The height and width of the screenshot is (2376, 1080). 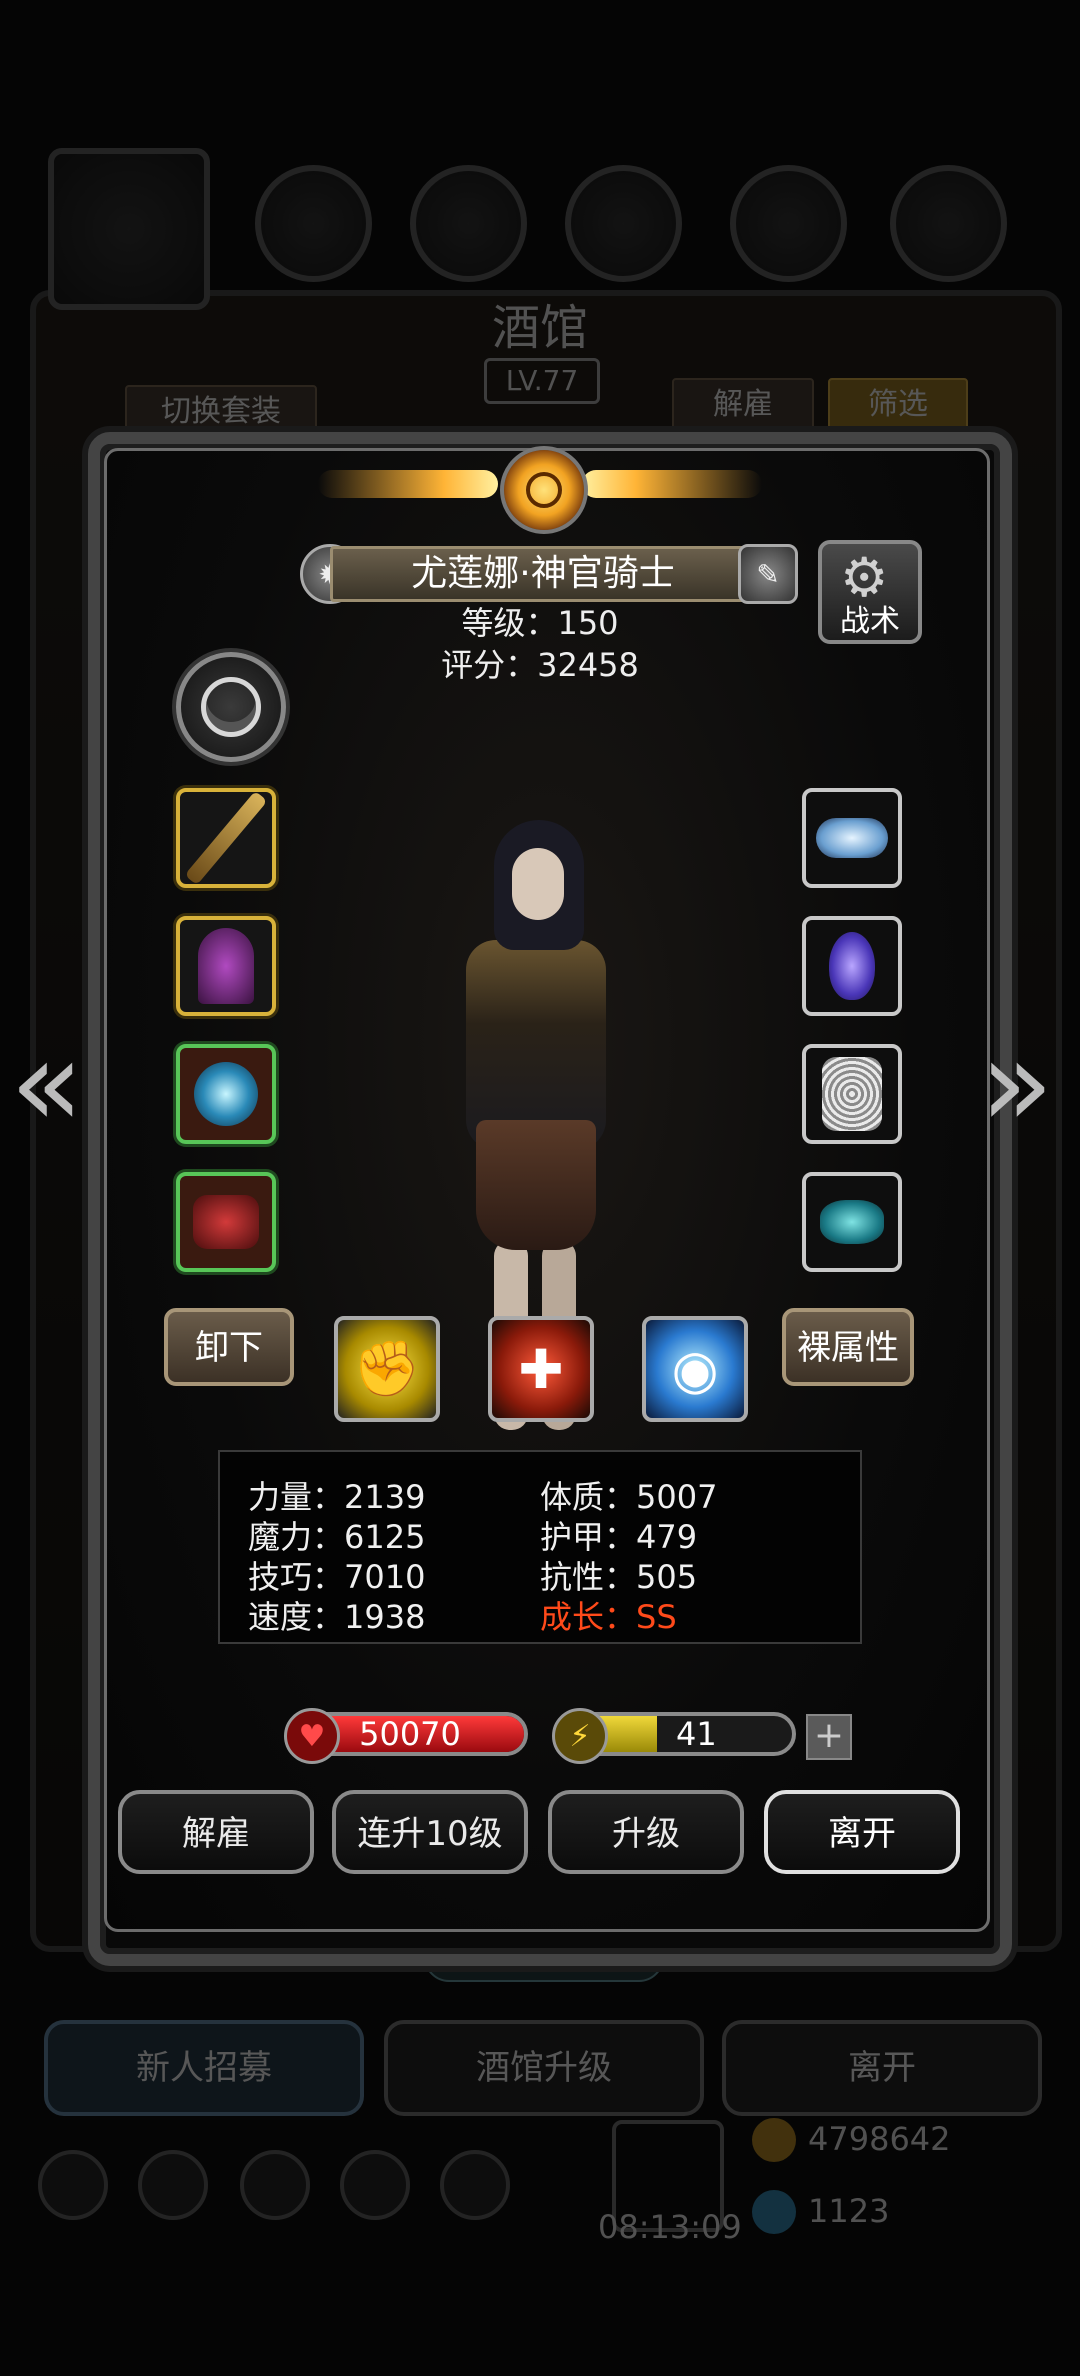 I want to click on purple-gem-icon, so click(x=852, y=966).